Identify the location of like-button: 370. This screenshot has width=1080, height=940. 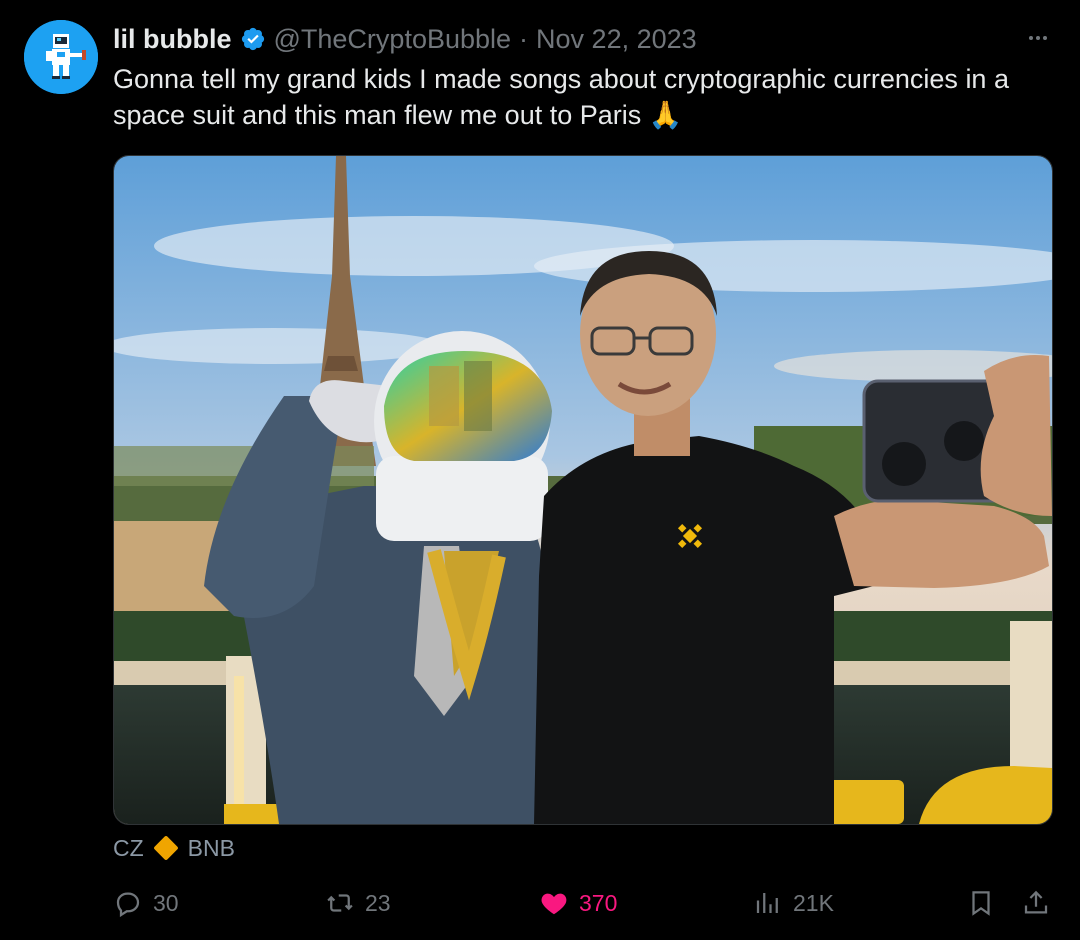
(578, 903).